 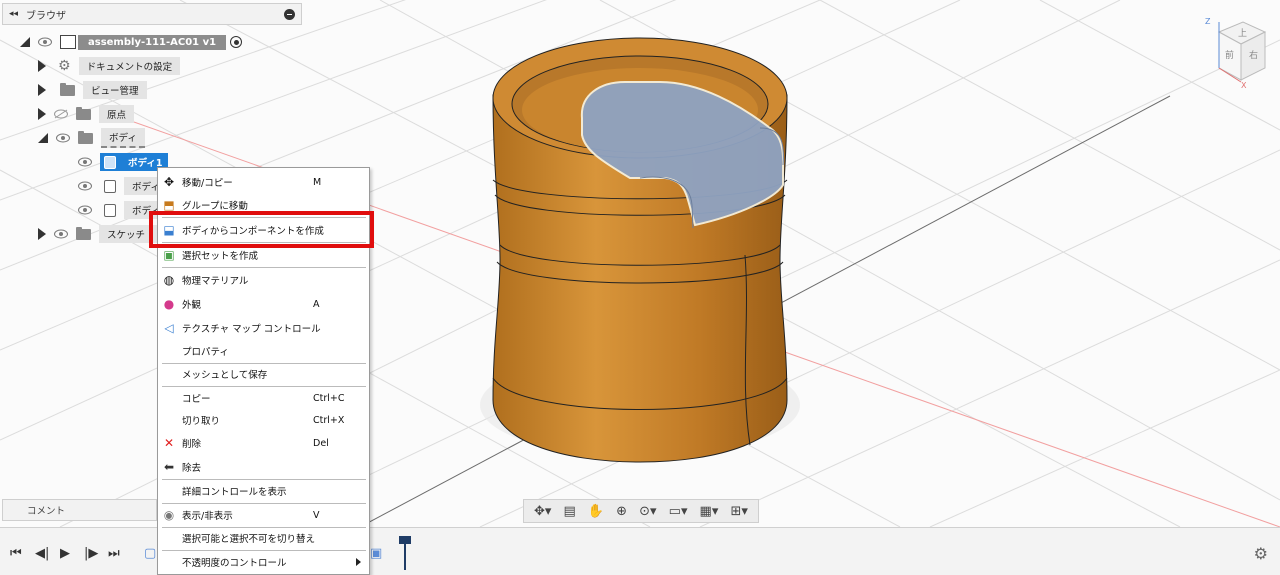 I want to click on menu-shortcut: V, so click(x=316, y=515).